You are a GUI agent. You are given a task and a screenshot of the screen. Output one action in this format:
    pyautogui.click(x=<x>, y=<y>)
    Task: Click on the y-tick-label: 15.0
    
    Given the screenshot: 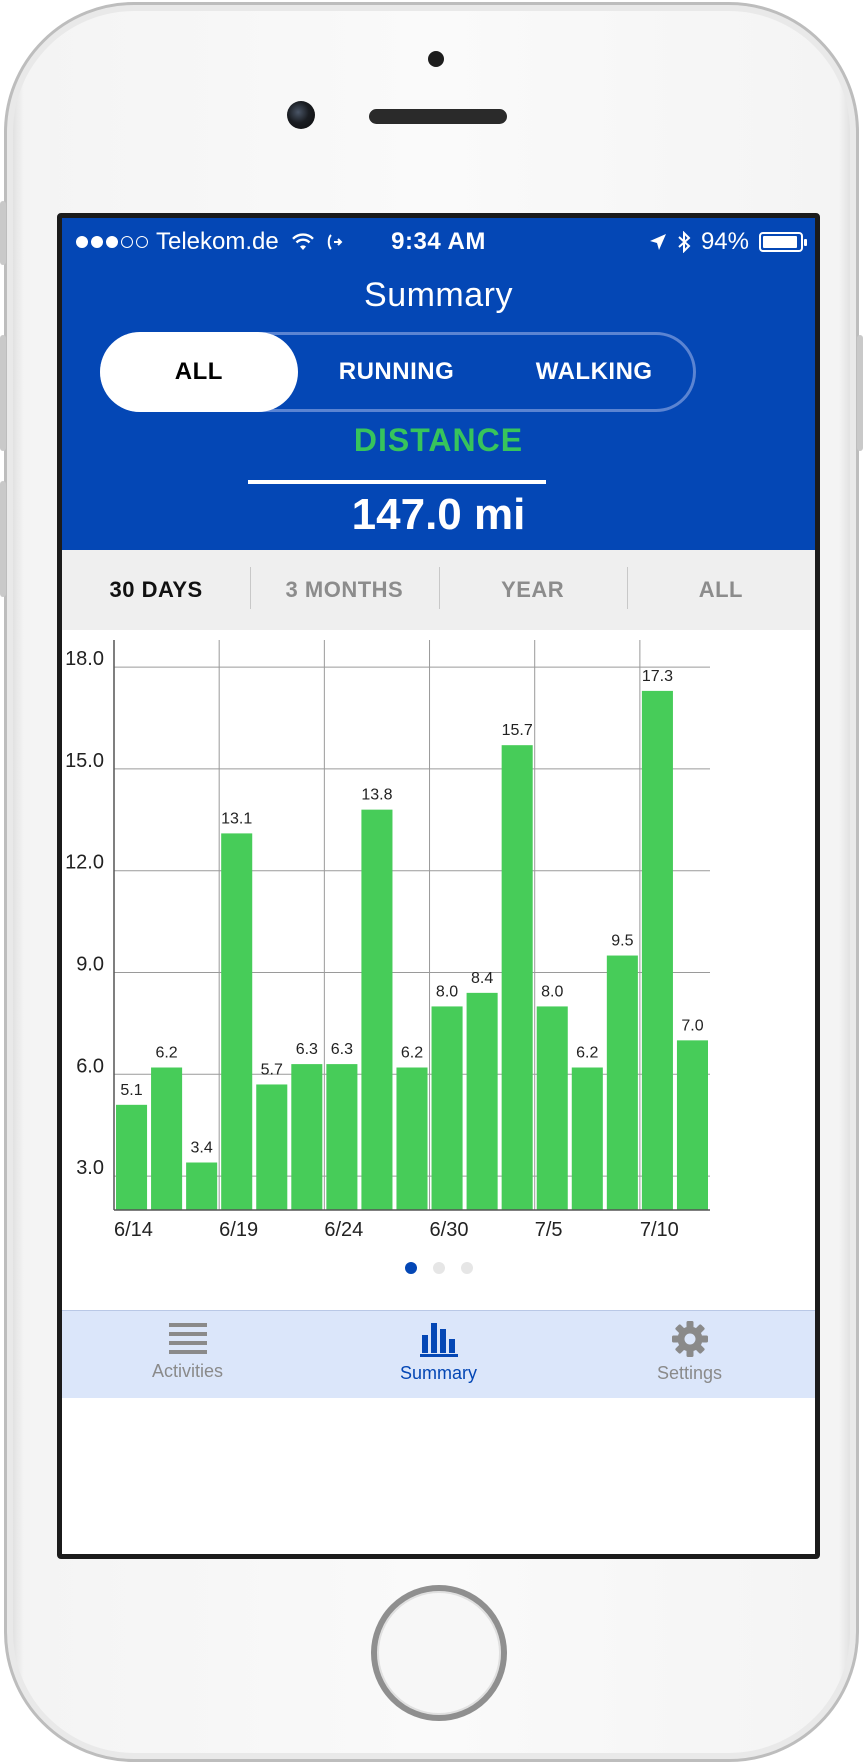 What is the action you would take?
    pyautogui.click(x=84, y=761)
    